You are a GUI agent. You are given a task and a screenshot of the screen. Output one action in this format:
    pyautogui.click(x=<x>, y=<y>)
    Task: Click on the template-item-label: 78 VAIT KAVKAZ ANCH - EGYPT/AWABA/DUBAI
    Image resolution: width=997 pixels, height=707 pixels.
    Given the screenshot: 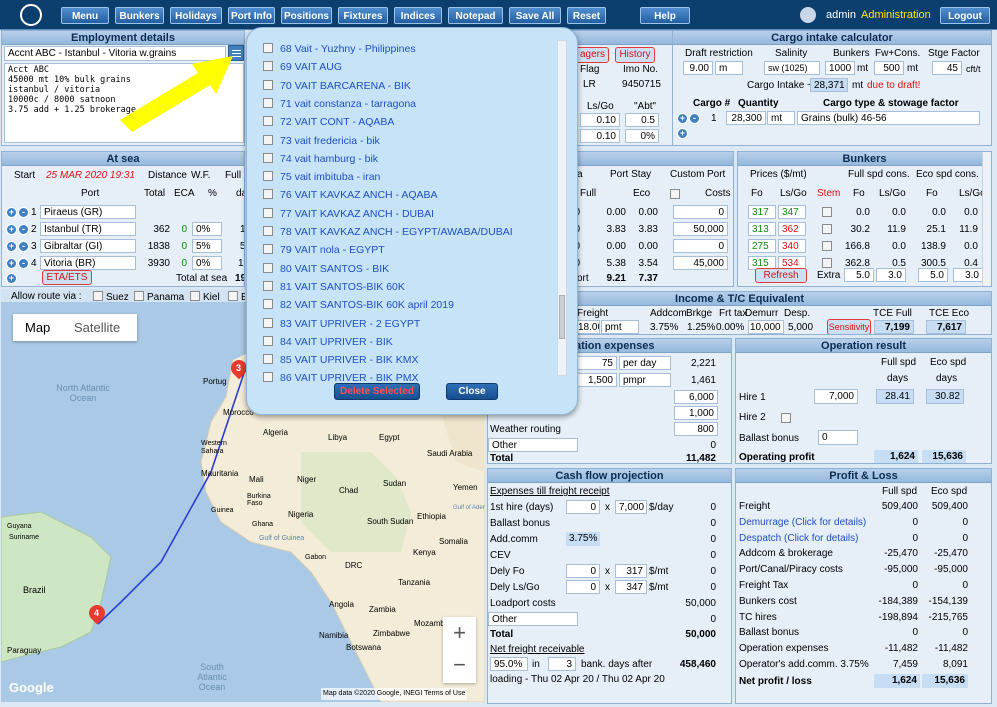 What is the action you would take?
    pyautogui.click(x=396, y=232)
    